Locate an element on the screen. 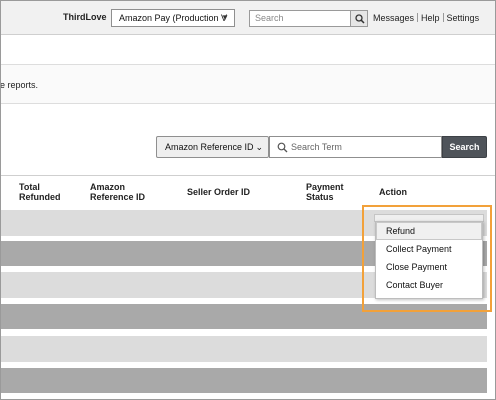  notice-text: e reports. is located at coordinates (19, 85).